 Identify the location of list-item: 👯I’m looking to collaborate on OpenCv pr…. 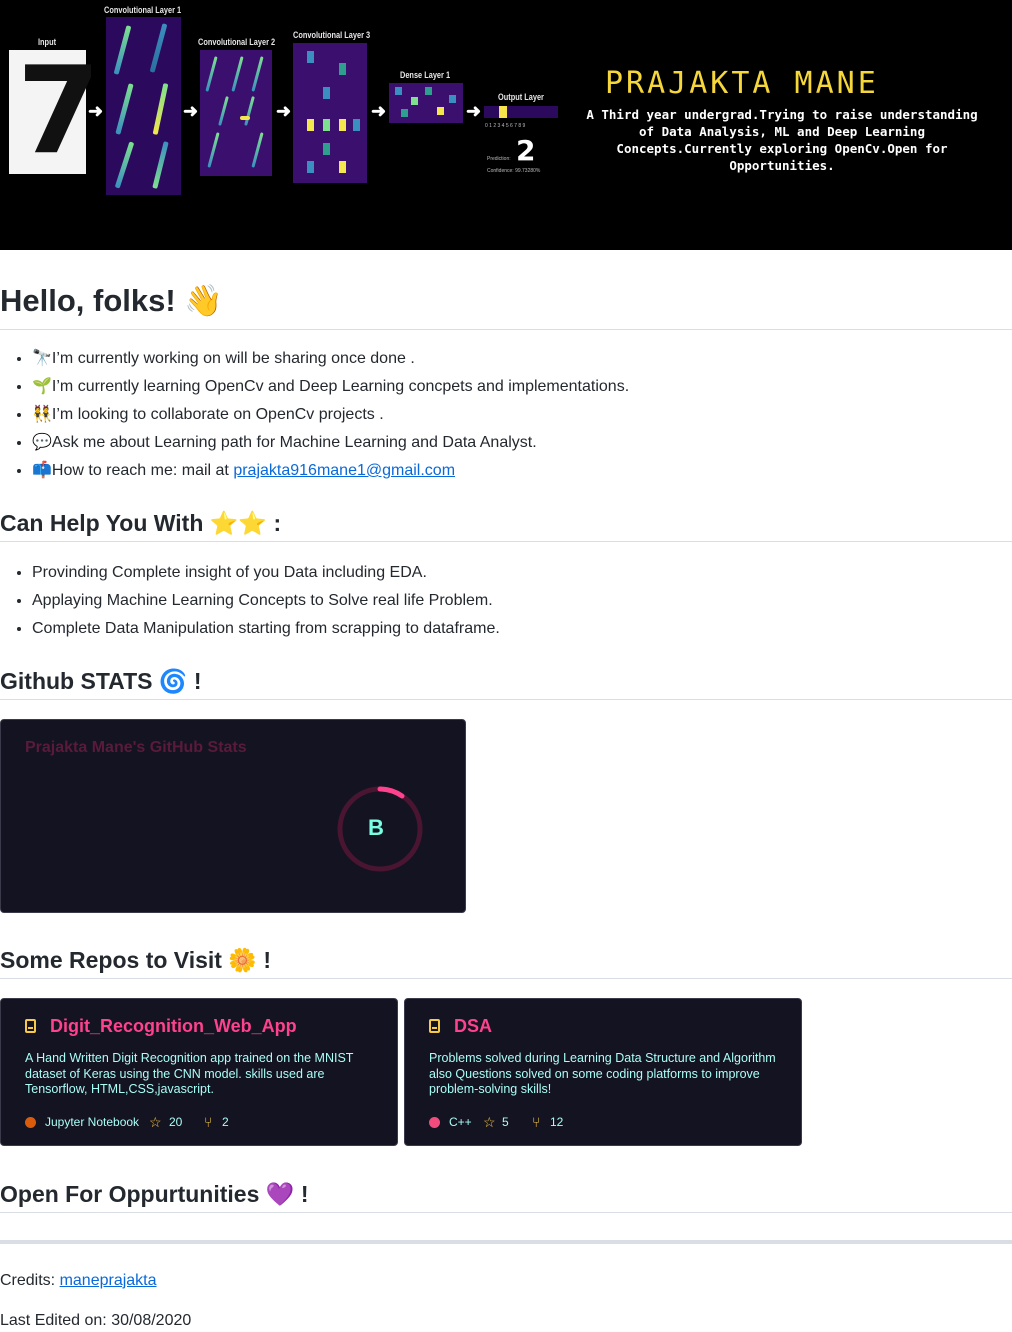
(330, 415).